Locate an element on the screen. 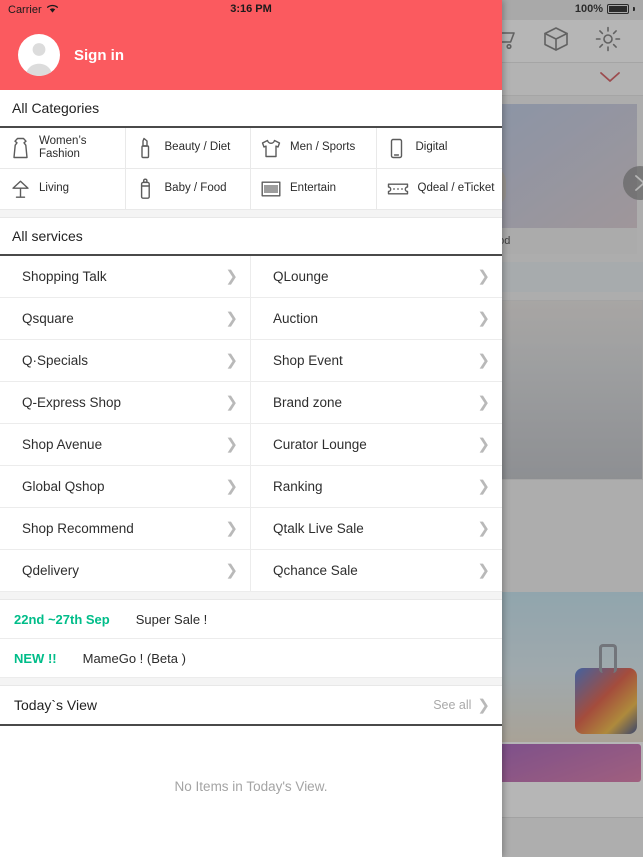 This screenshot has height=857, width=643. category-item-digital: Digital is located at coordinates (439, 148).